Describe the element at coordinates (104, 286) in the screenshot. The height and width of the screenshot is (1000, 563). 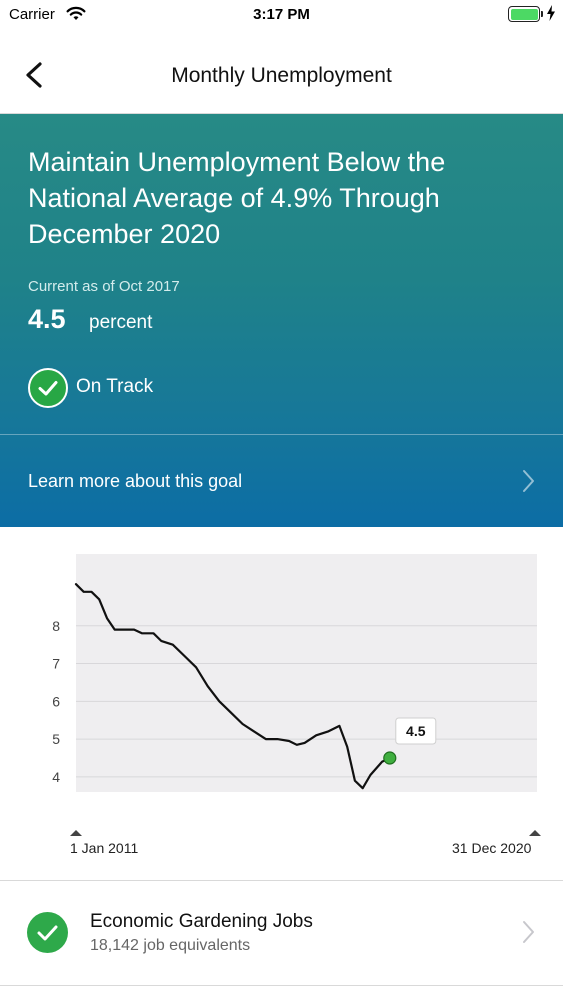
I see `current-as-of-label: Current as of Oct 2017` at that location.